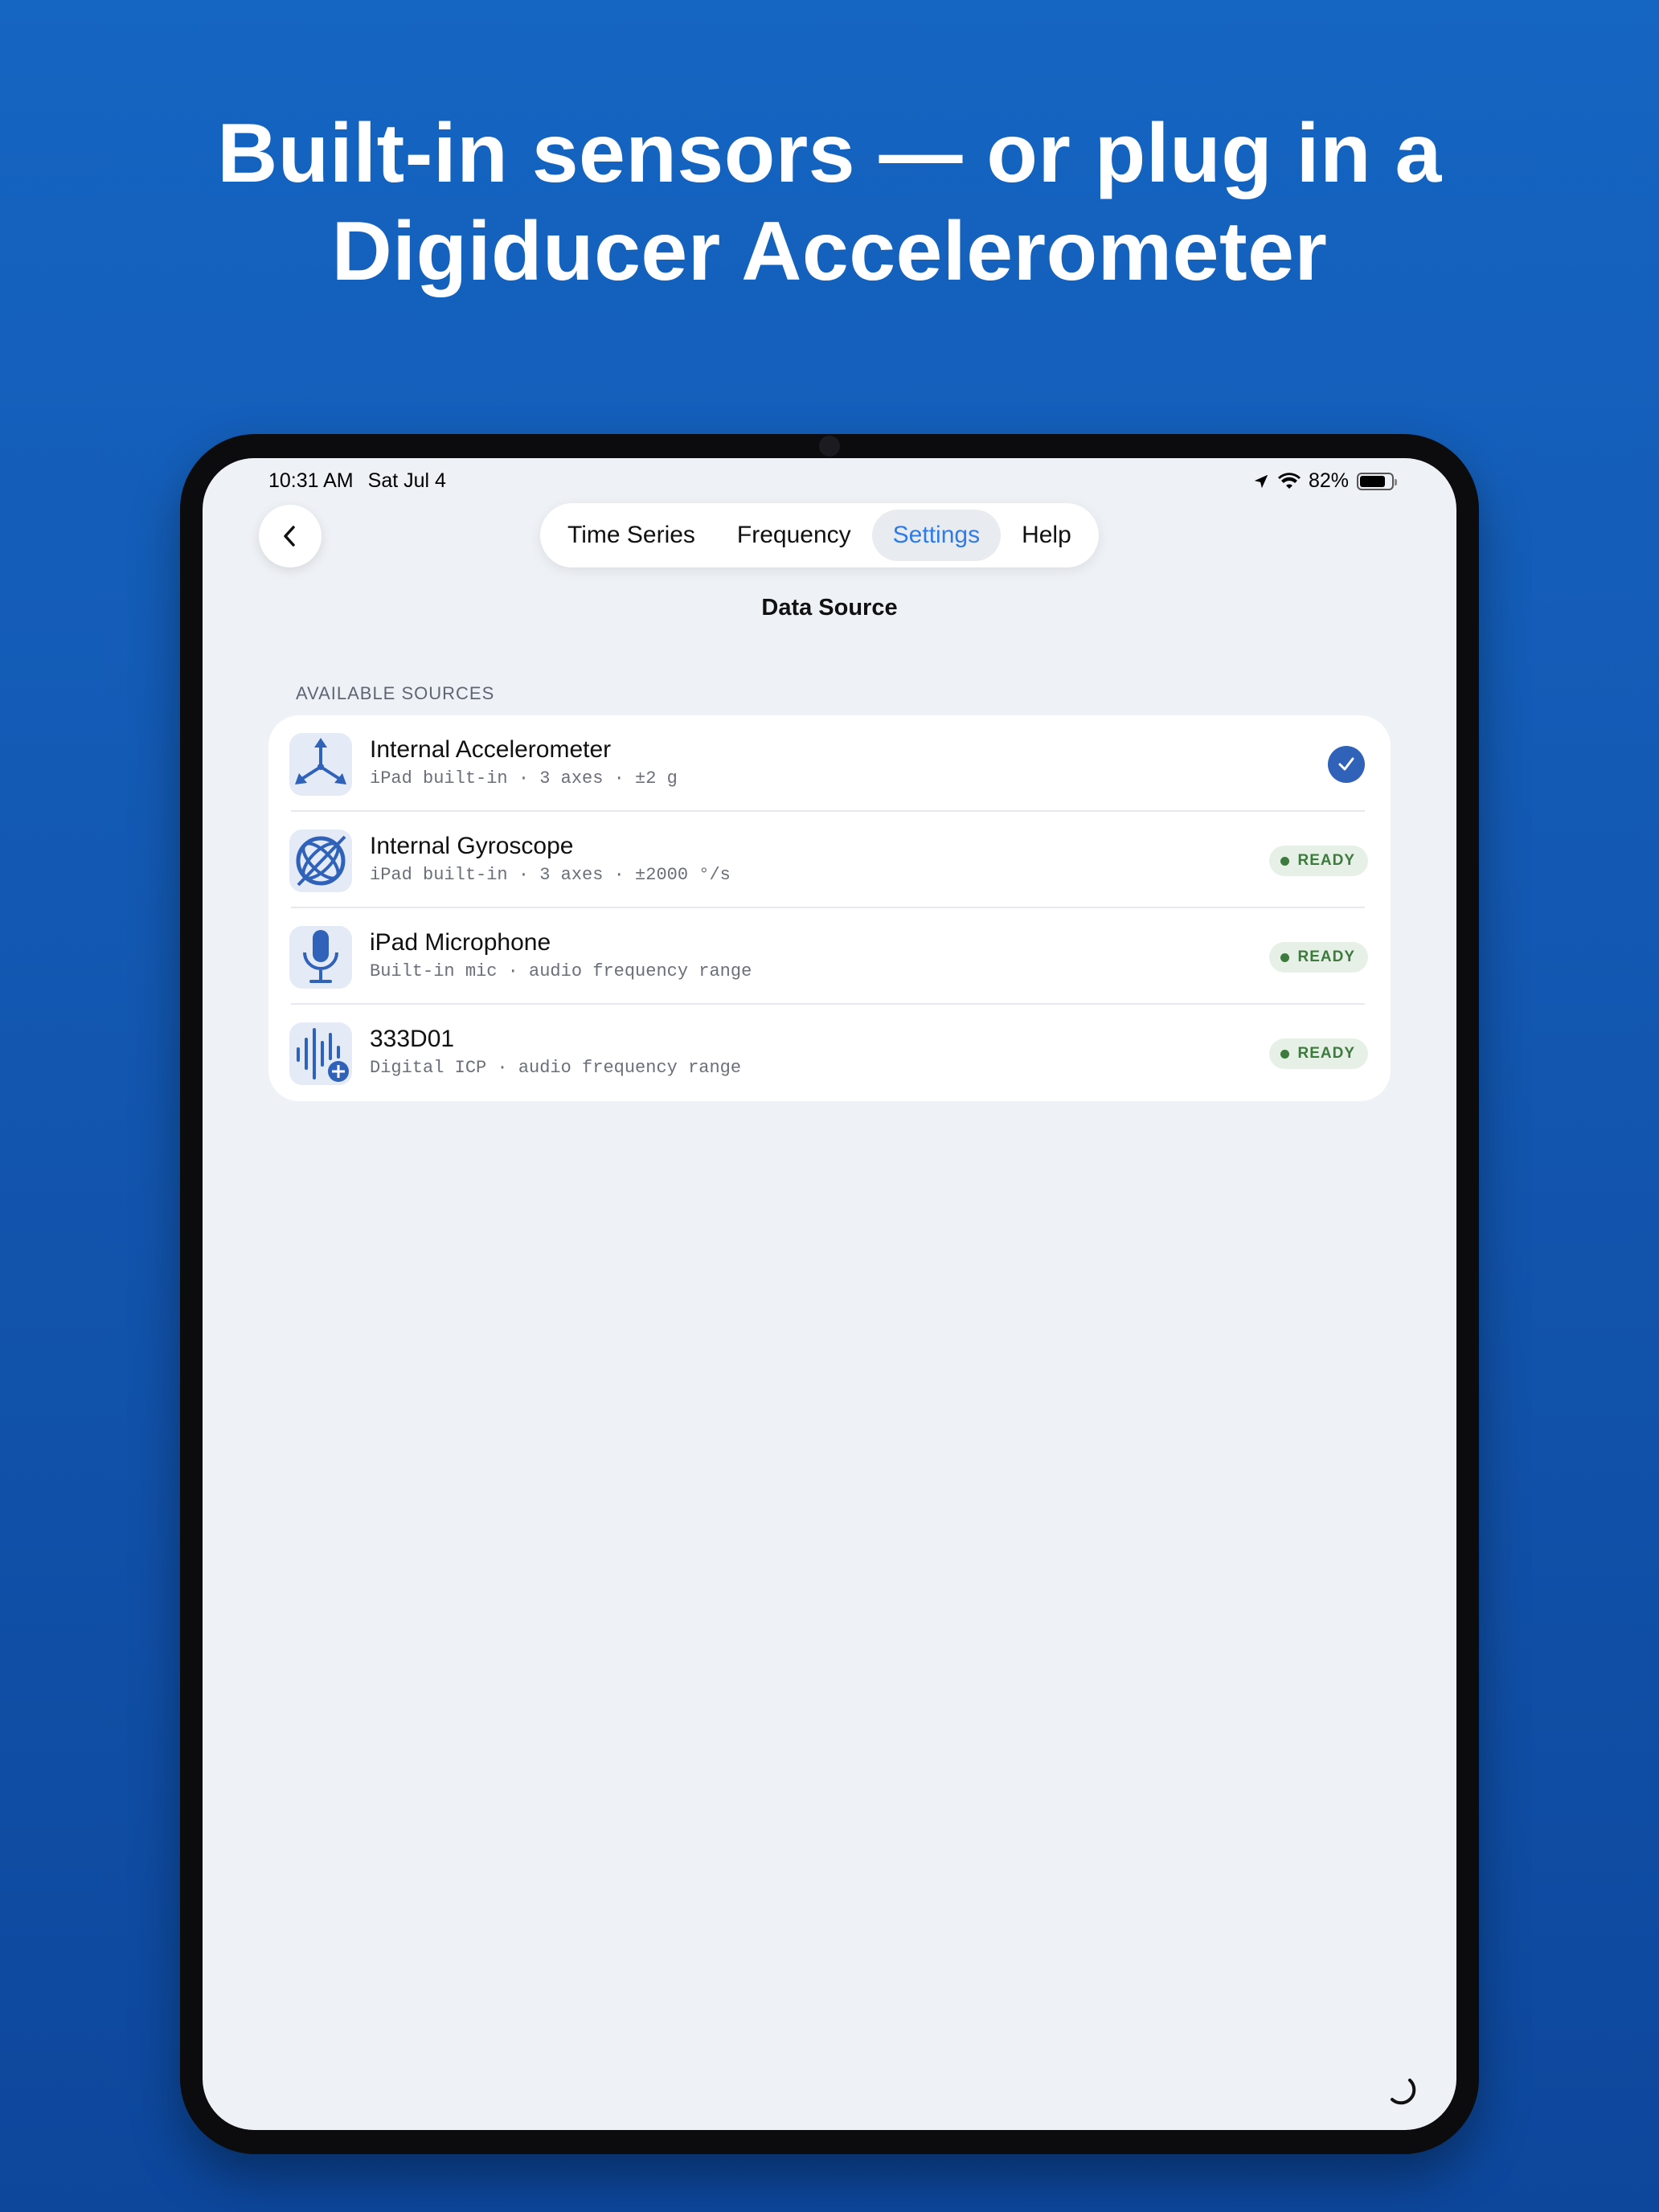  I want to click on headline-line-1: Built-in sensors — or plug in a, so click(829, 153).